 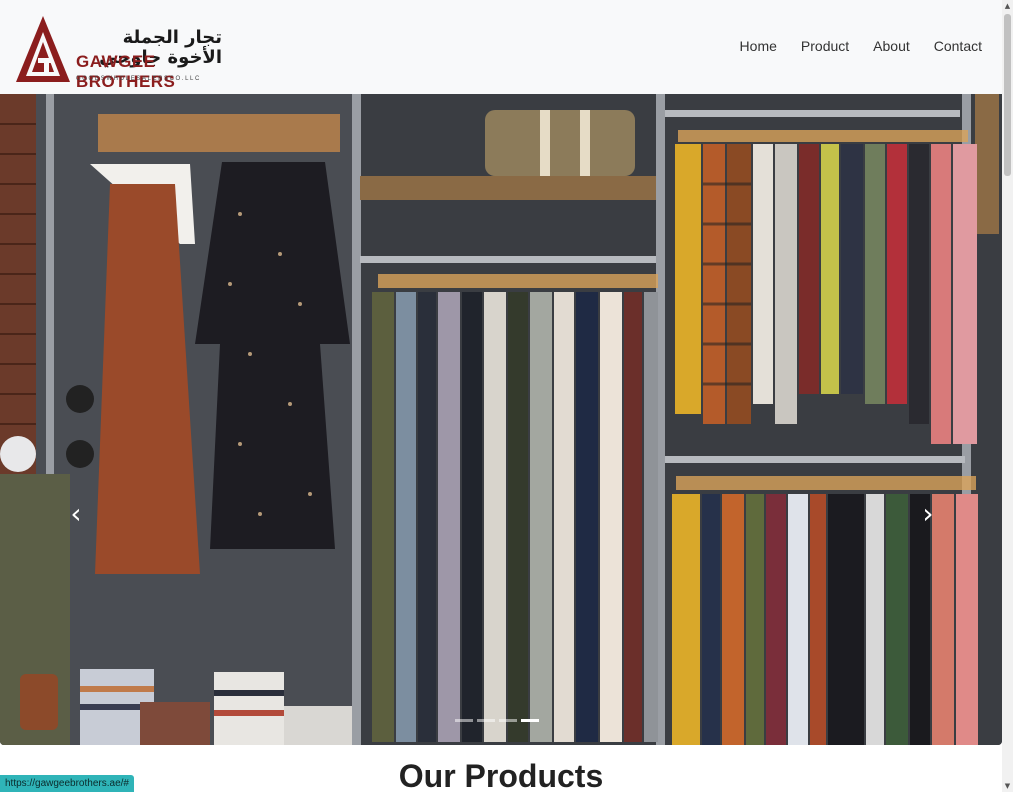 What do you see at coordinates (1007, 6) in the screenshot?
I see `scroll-up-arrow-icon: ▲` at bounding box center [1007, 6].